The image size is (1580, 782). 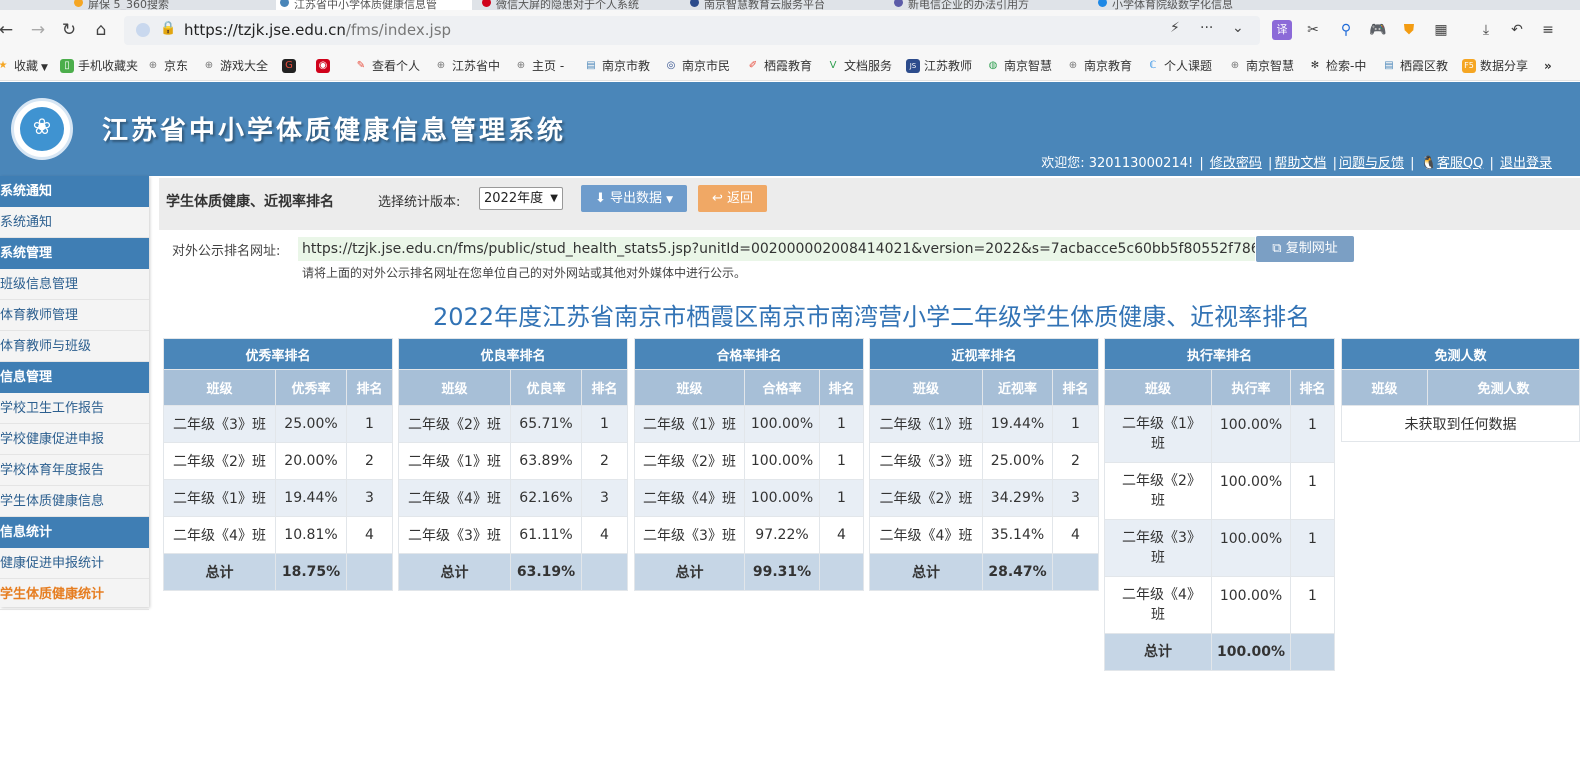 What do you see at coordinates (325, 66) in the screenshot?
I see `bookmark-item: ◉` at bounding box center [325, 66].